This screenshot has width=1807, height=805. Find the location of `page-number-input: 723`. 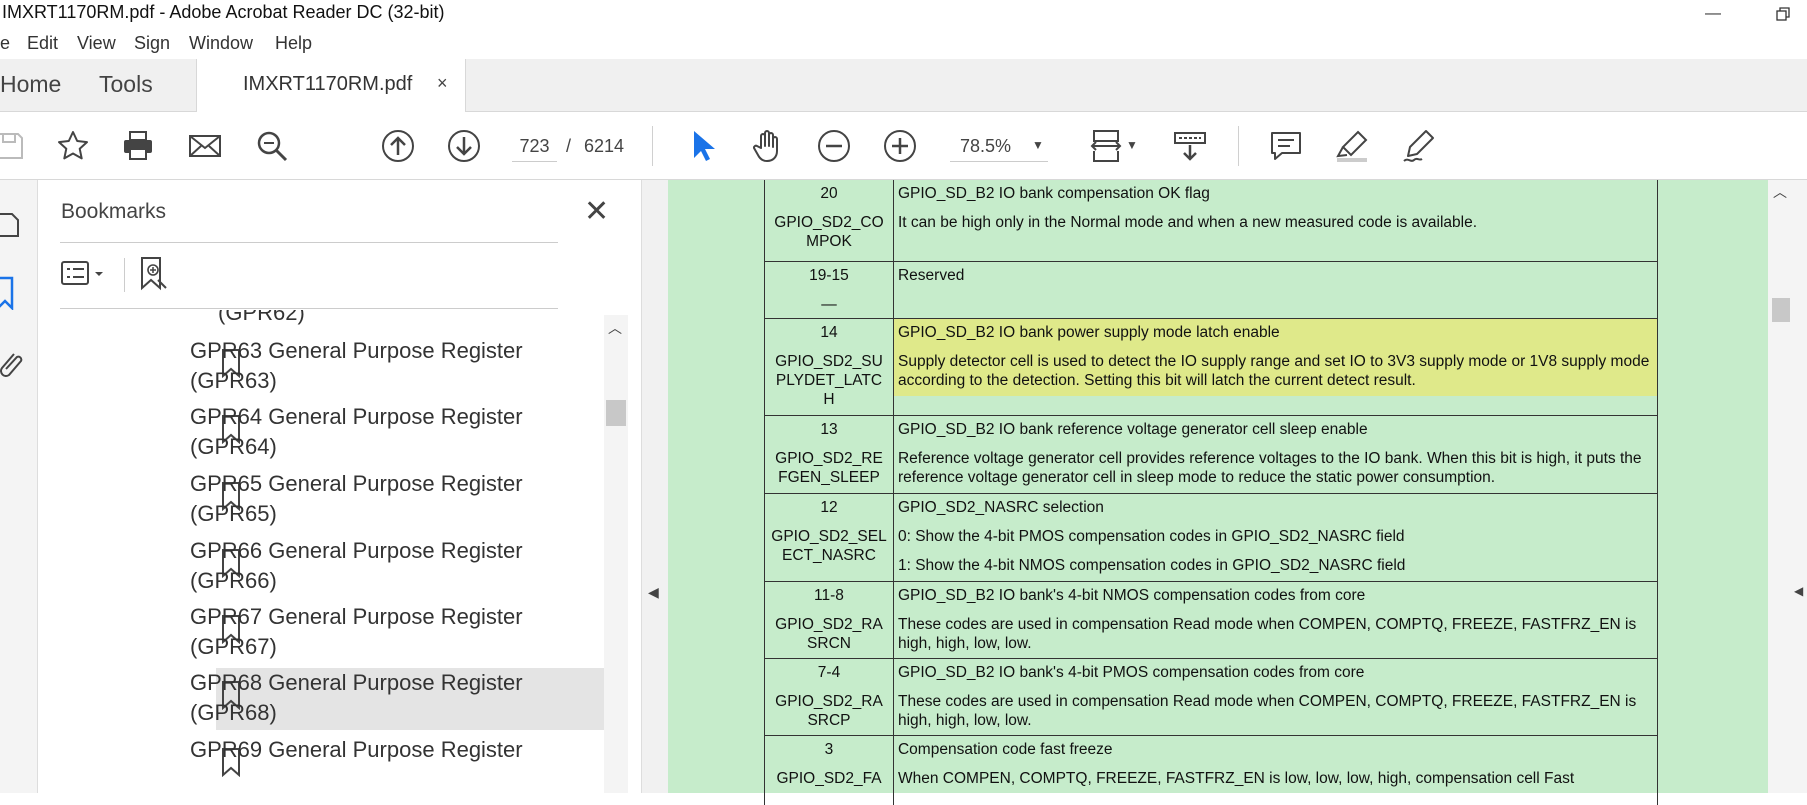

page-number-input: 723 is located at coordinates (534, 146).